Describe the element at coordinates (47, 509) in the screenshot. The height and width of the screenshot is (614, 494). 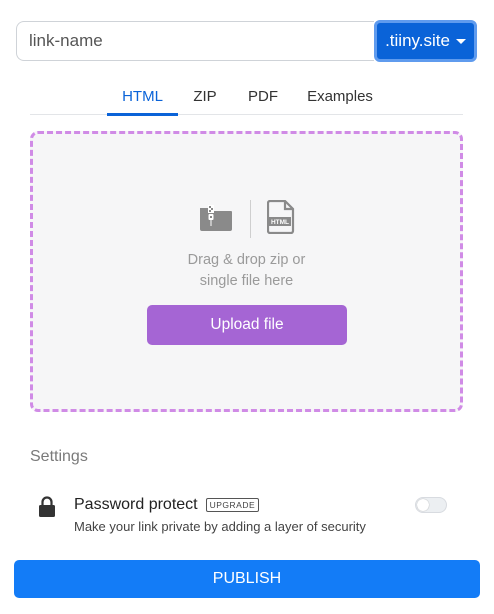
I see `lock-icon` at that location.